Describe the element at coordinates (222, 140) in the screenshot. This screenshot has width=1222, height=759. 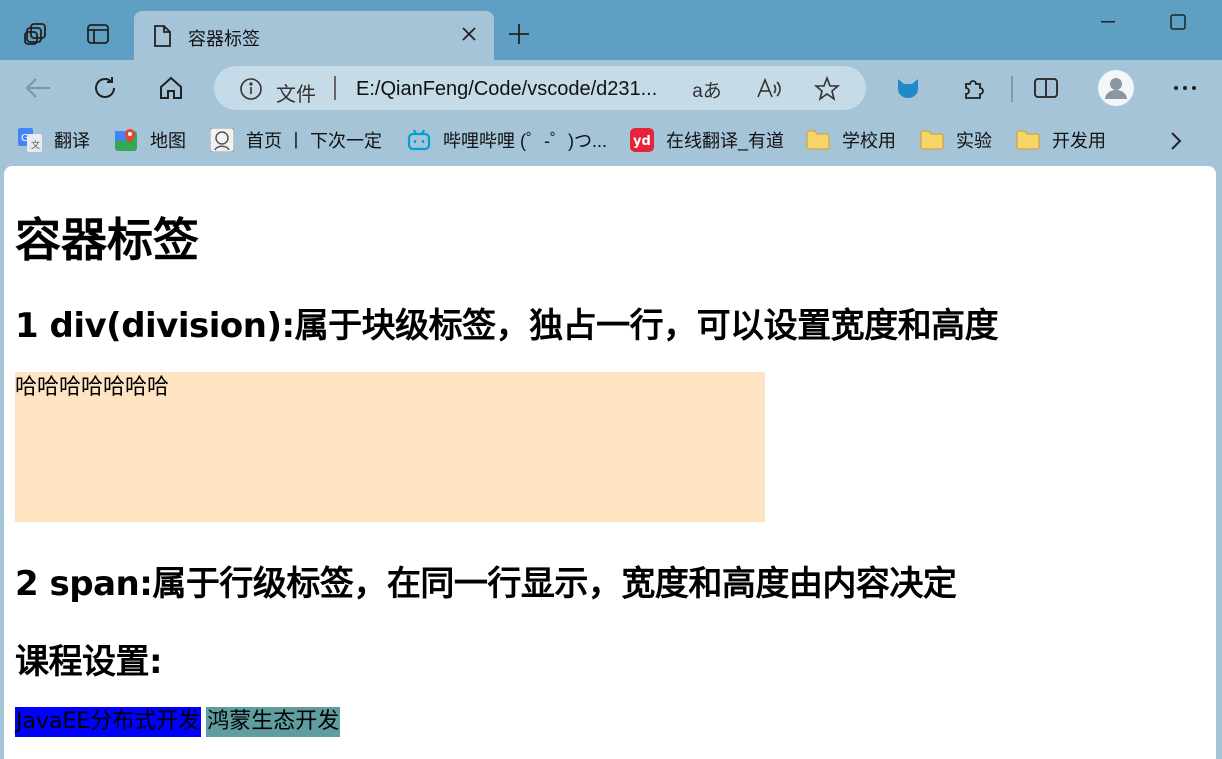
I see `avatar-icon` at that location.